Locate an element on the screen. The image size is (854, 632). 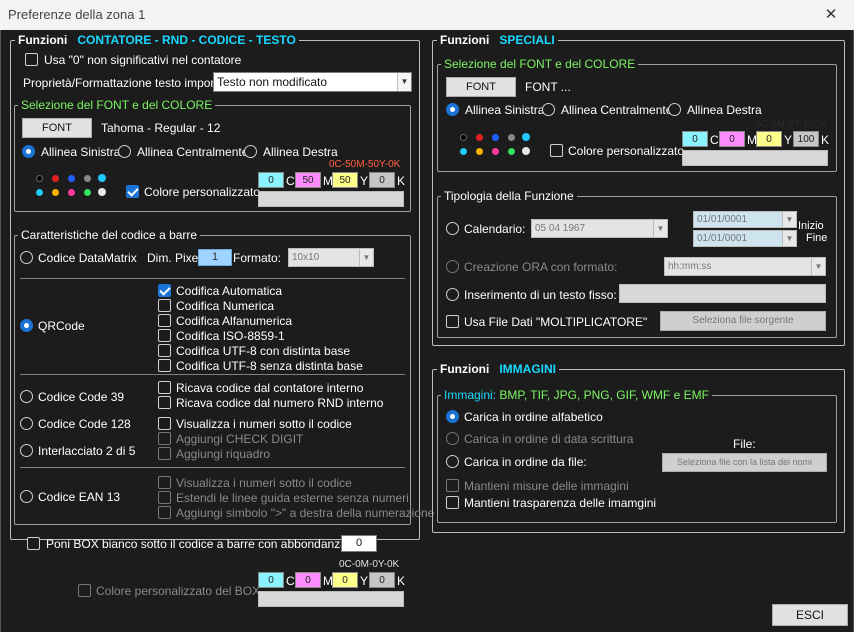
left-k-input: 0 is located at coordinates (382, 180).